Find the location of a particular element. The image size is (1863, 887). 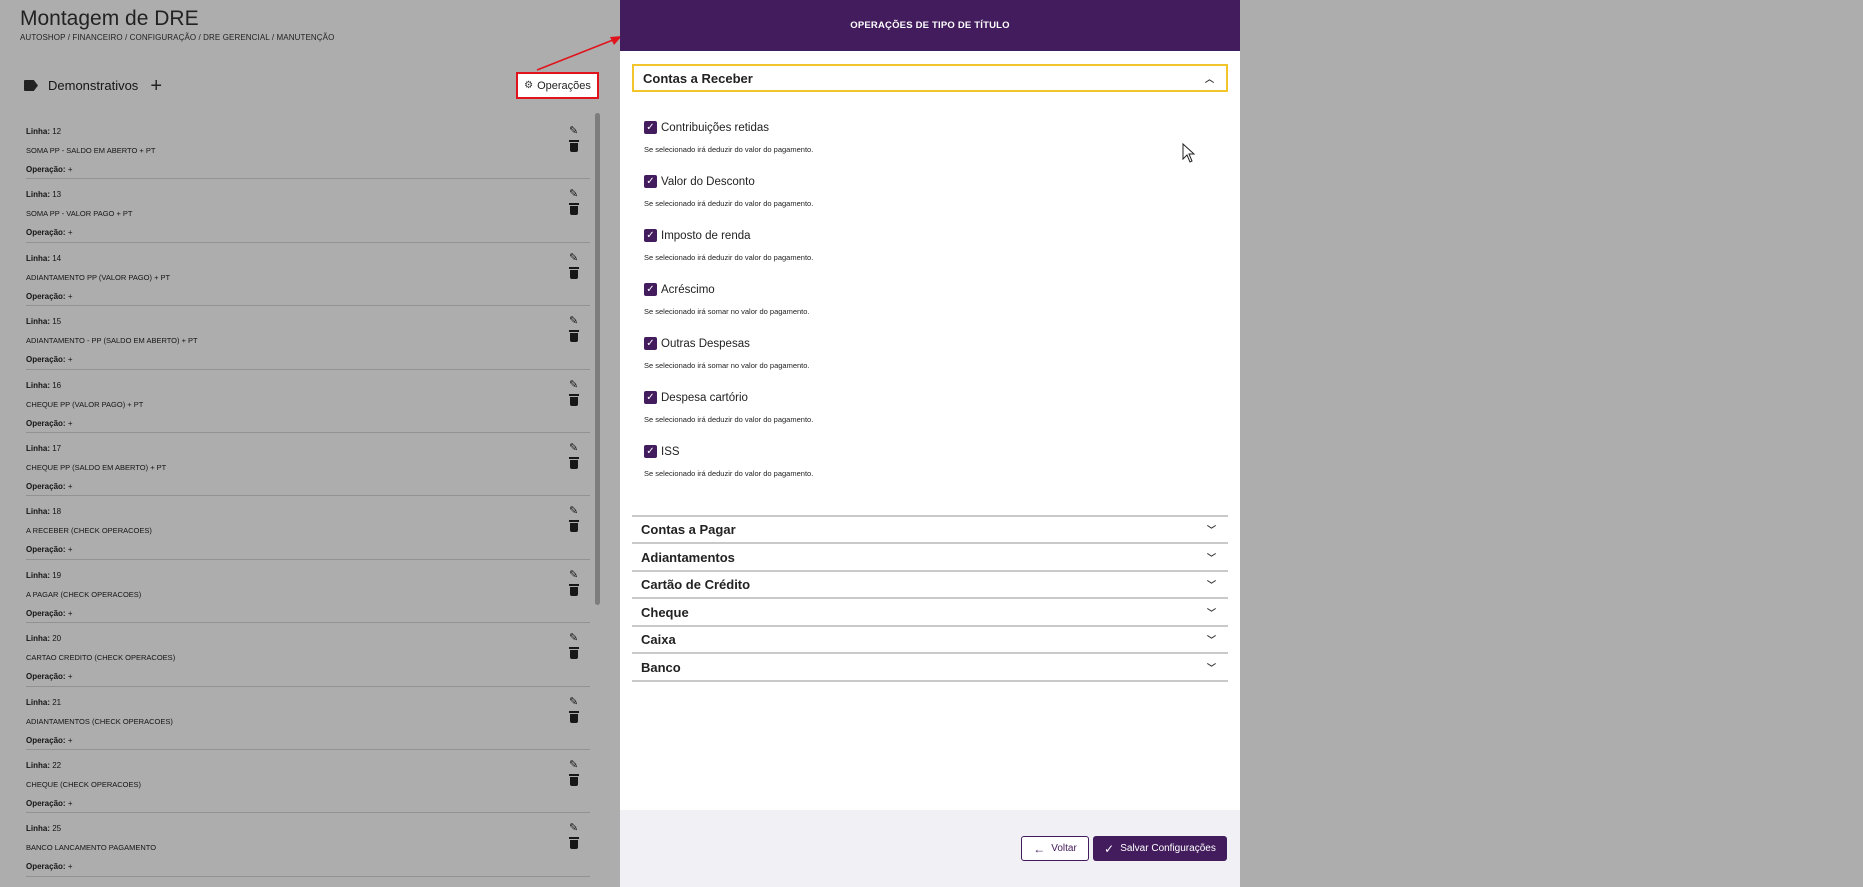

mouse-cursor-icon is located at coordinates (1189, 153).